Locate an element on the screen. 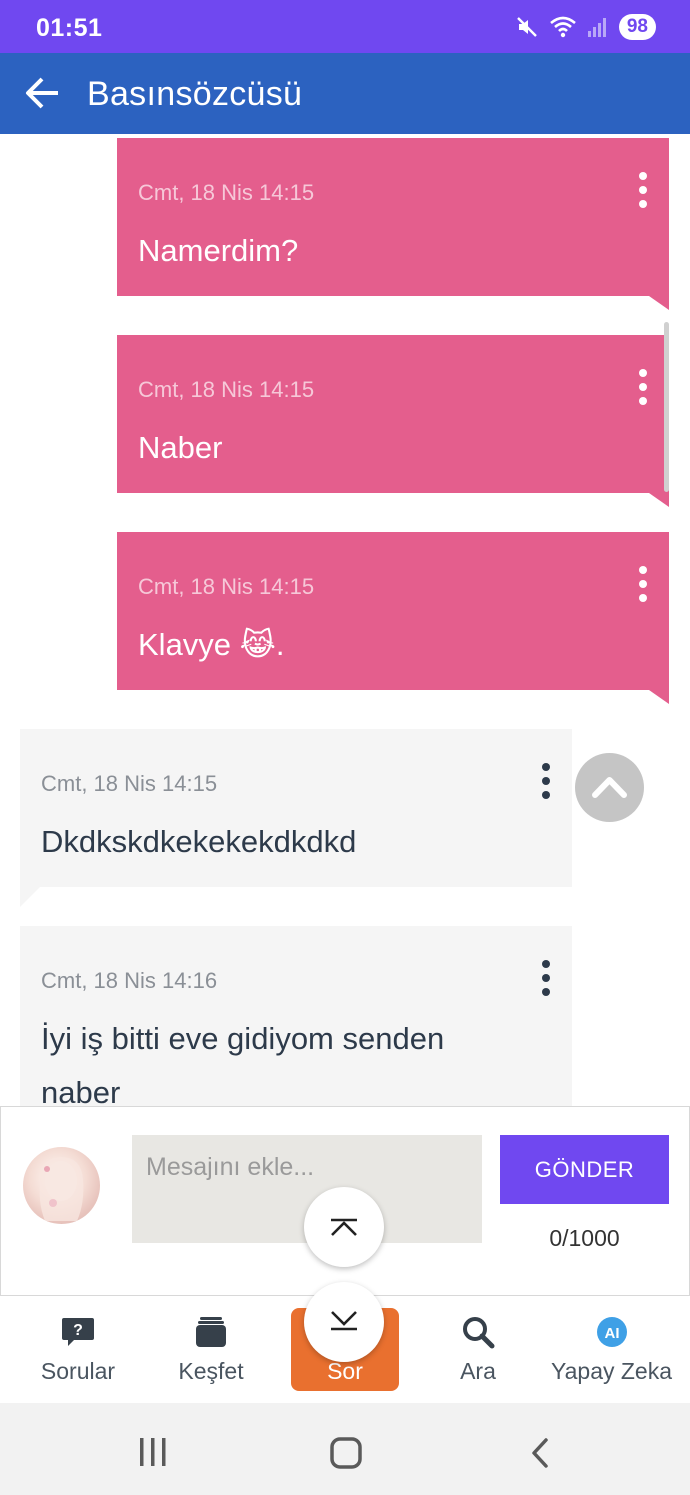 This screenshot has height=1495, width=690. chevron-up-icon is located at coordinates (609, 787).